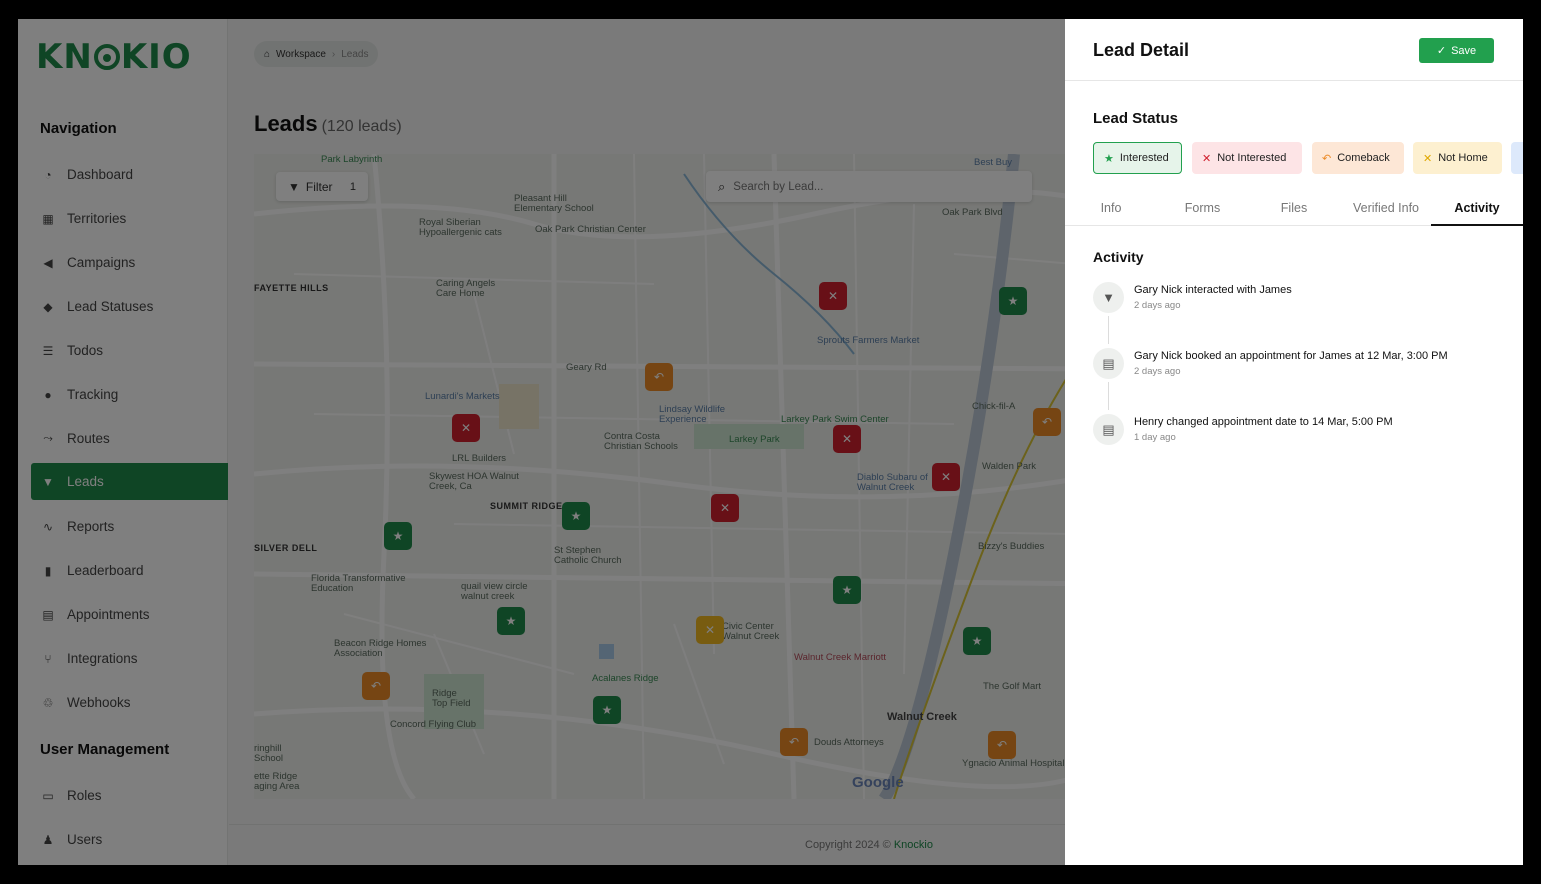 The width and height of the screenshot is (1541, 884). I want to click on status-chip-label: Comeback, so click(1363, 158).